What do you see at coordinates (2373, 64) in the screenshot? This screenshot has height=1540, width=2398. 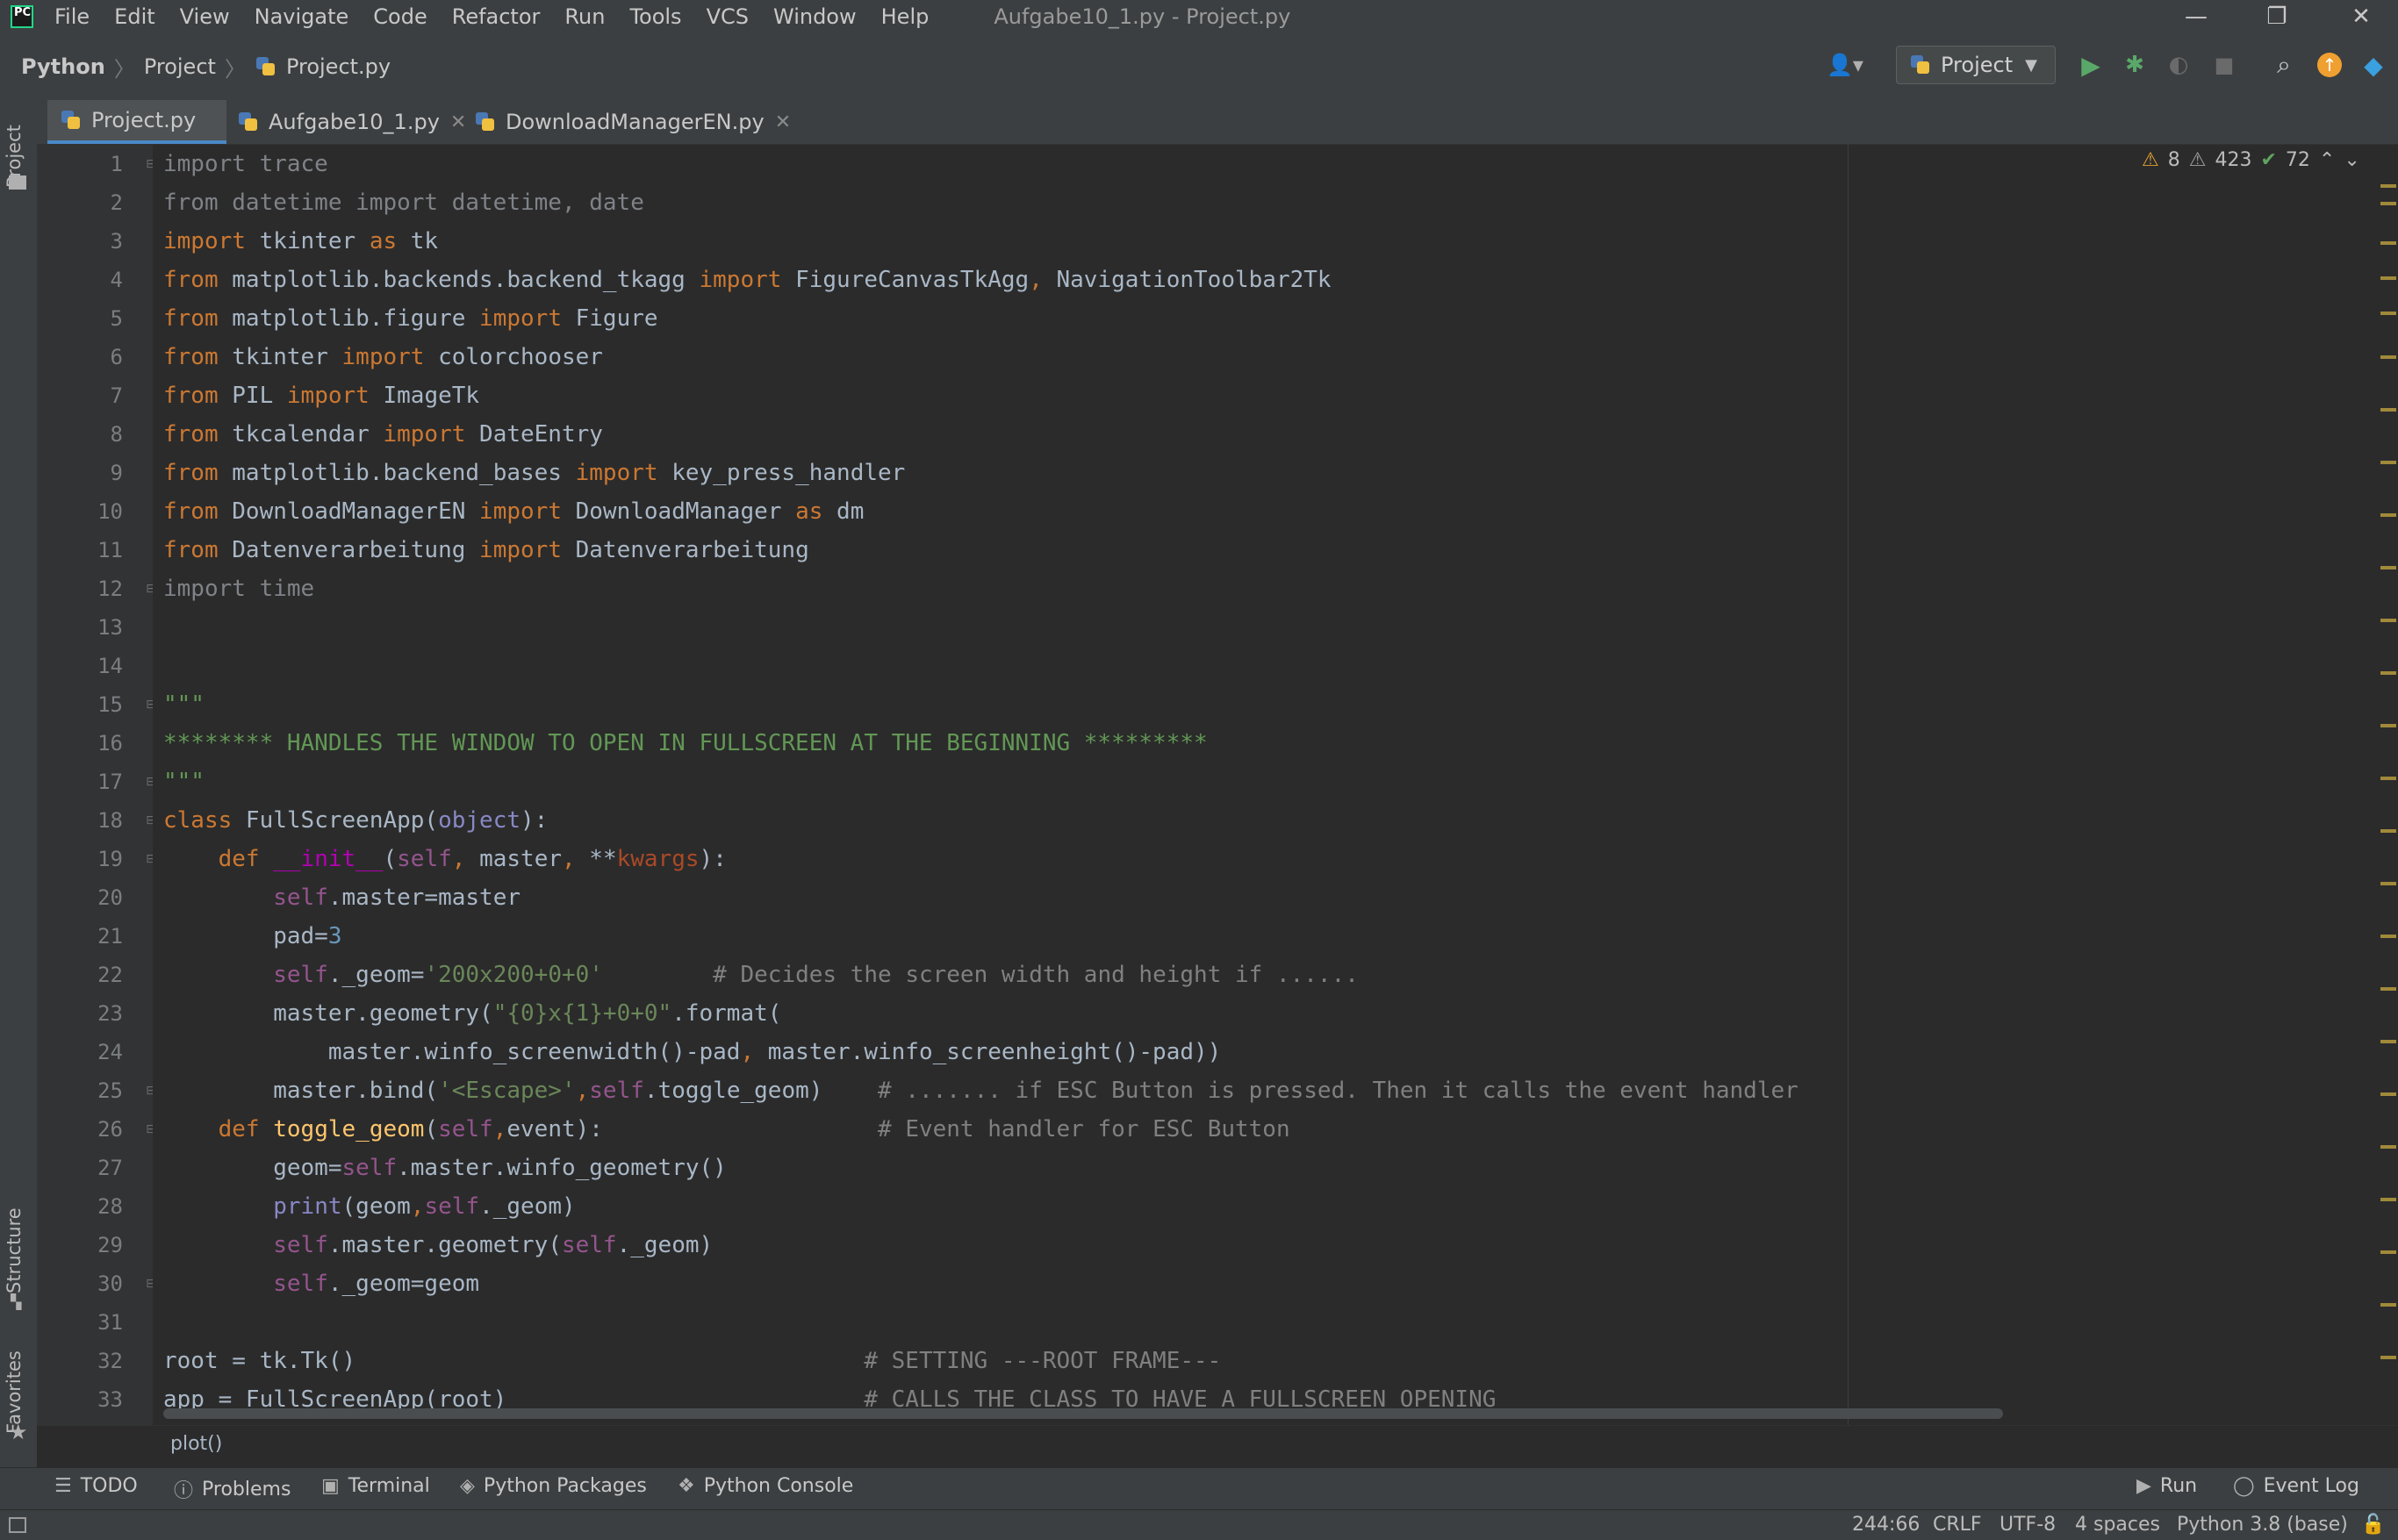 I see `toolbox-icon: ◆` at bounding box center [2373, 64].